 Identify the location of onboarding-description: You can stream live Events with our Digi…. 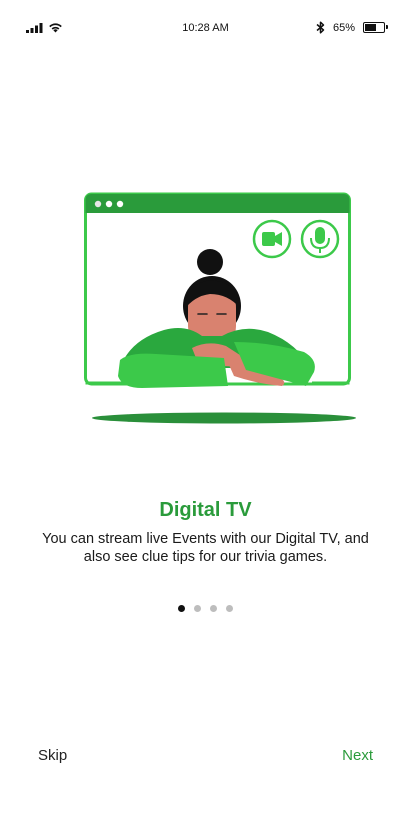
(205, 548).